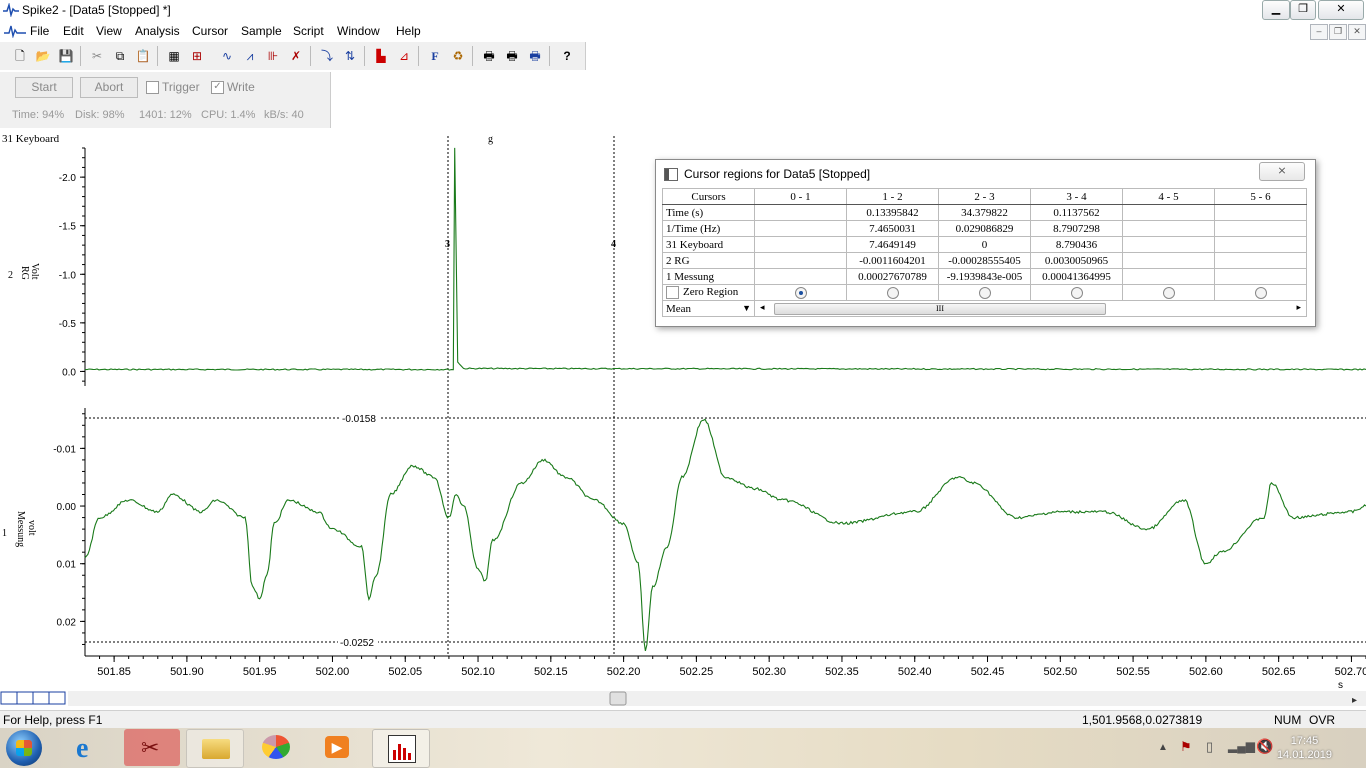  I want to click on cursor-position: 1,501.9568,0.0273819, so click(1142, 720).